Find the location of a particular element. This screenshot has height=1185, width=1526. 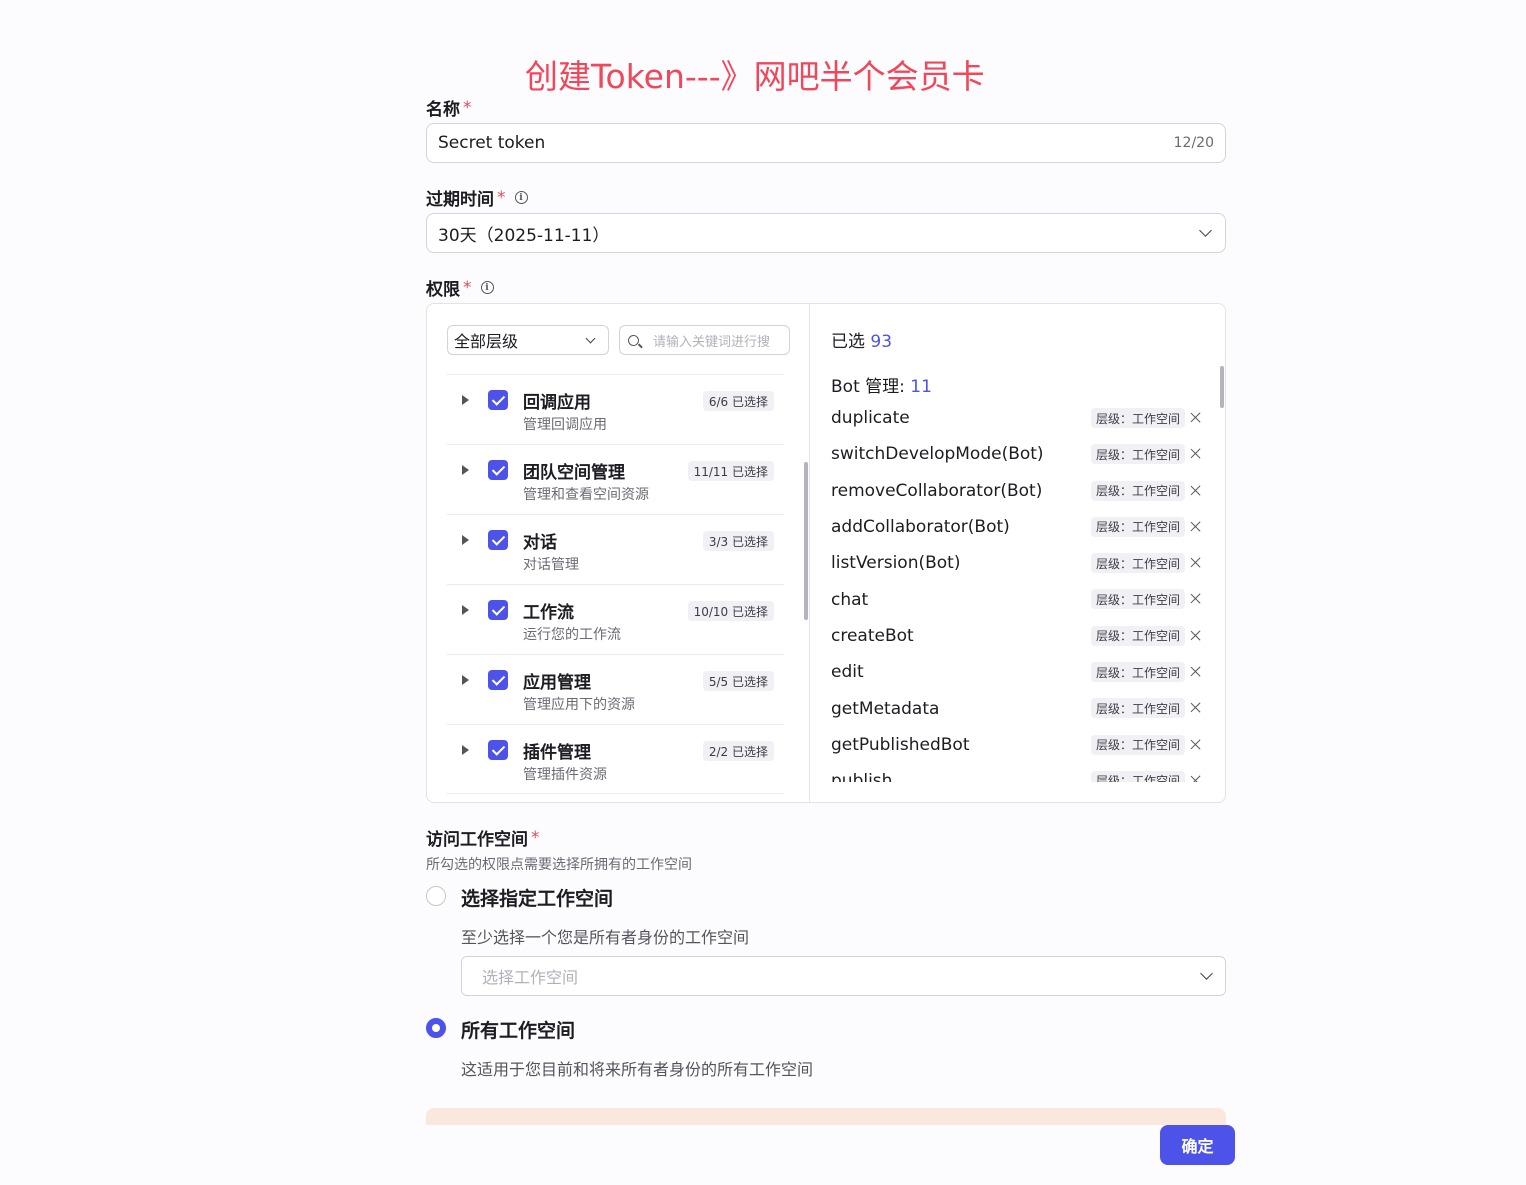

selected-permission-item: getMetadata 层级：工作空间 is located at coordinates (1019, 708).